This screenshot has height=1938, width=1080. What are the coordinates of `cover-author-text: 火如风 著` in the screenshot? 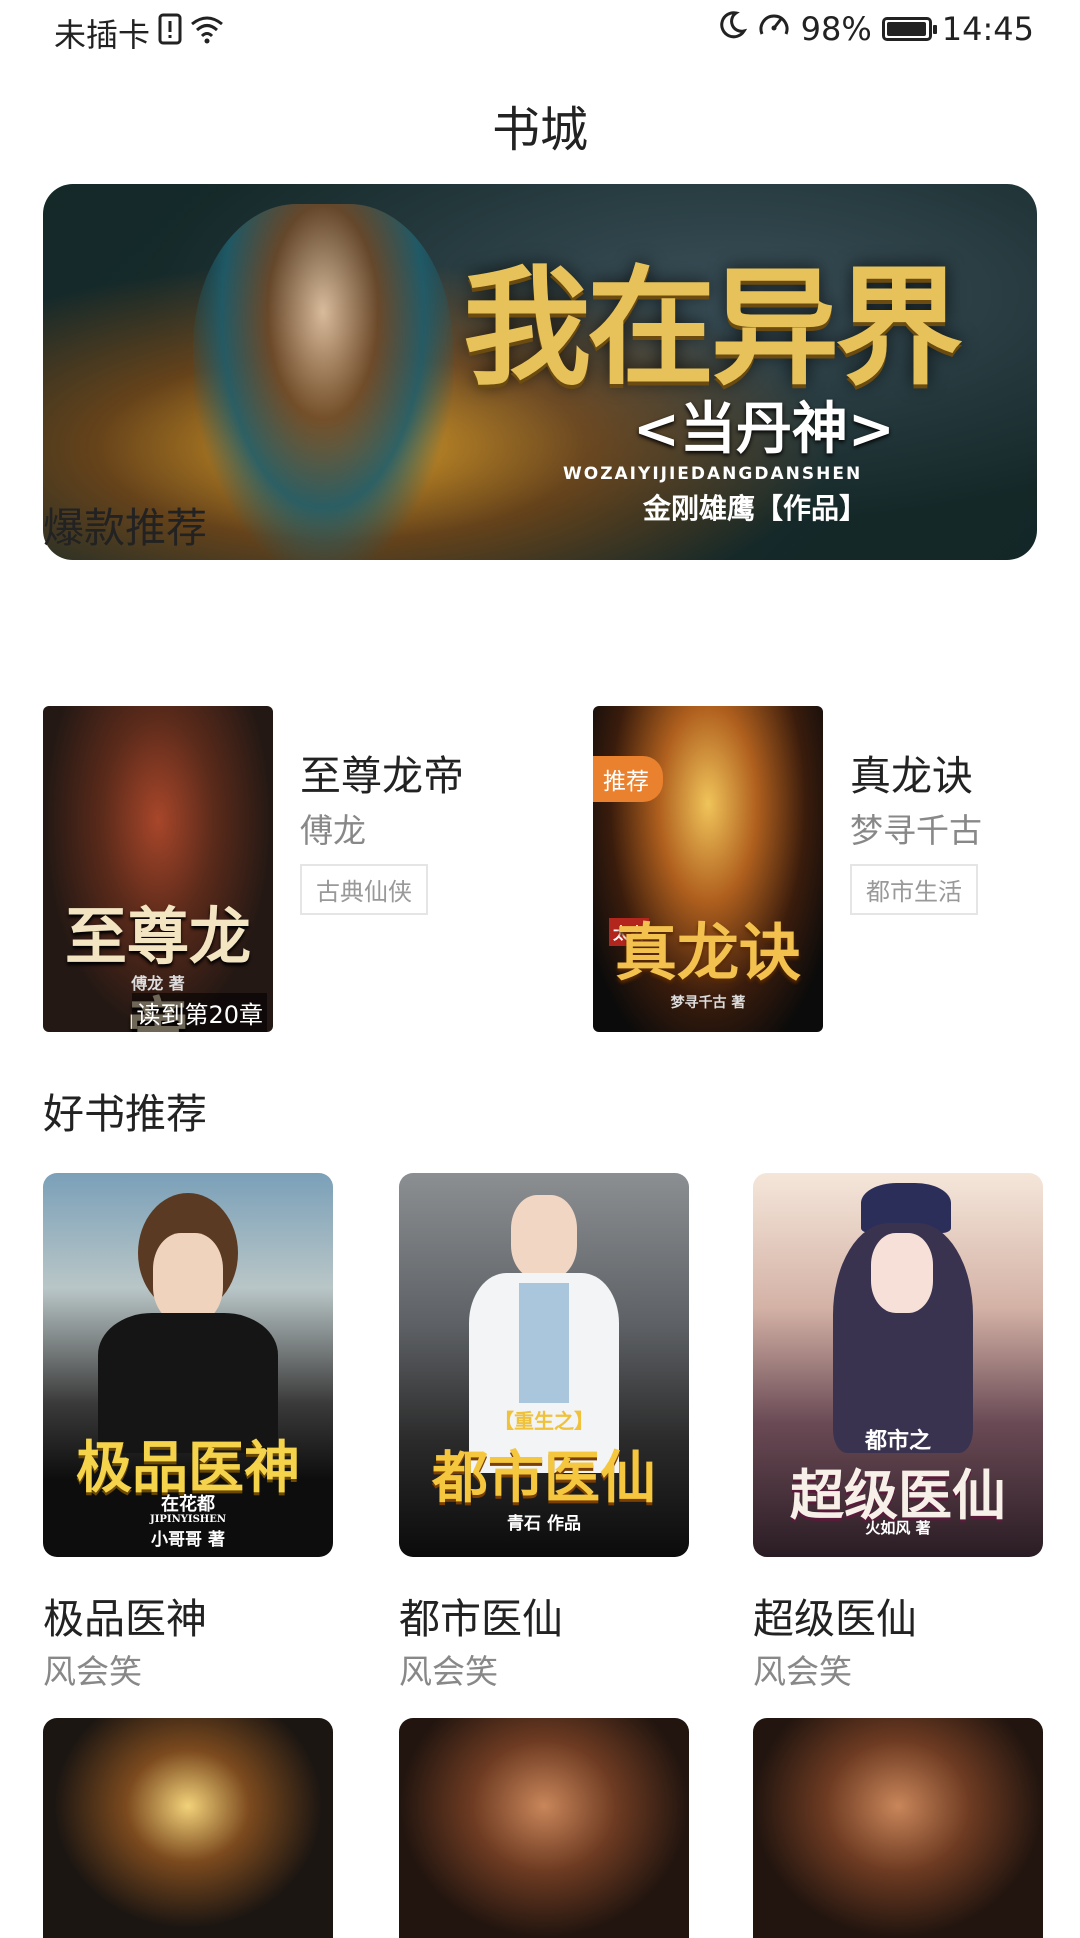 It's located at (898, 1528).